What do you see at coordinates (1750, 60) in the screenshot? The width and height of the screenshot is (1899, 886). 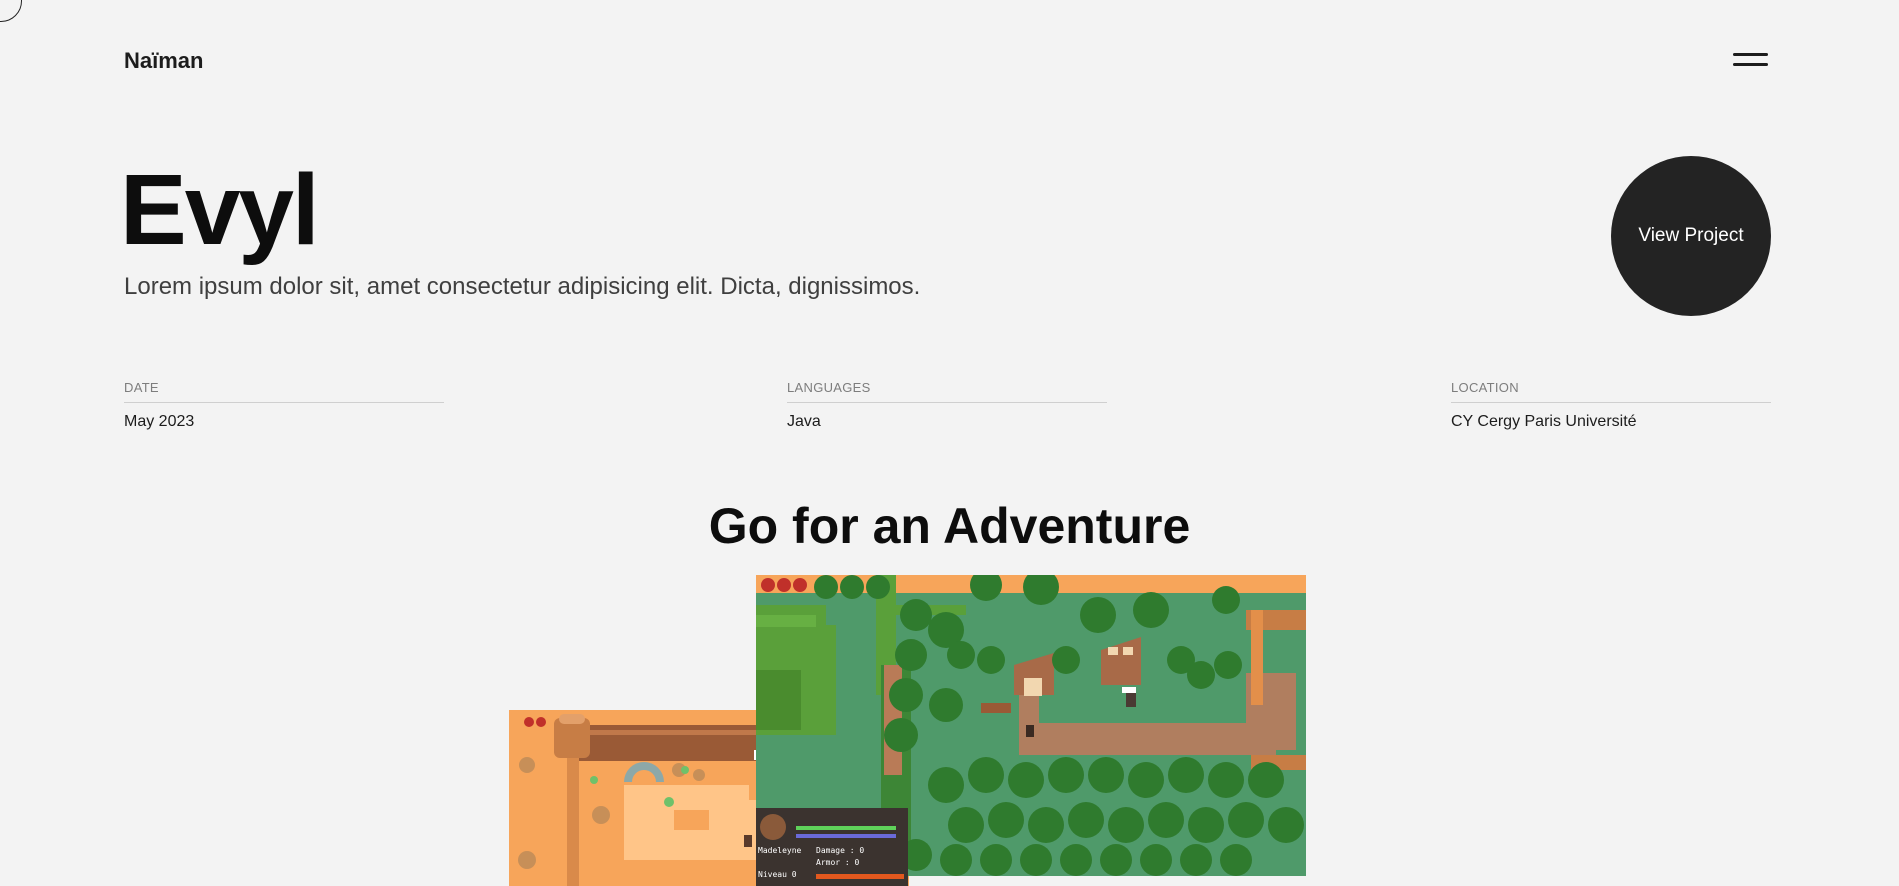 I see `hamburger-icon` at bounding box center [1750, 60].